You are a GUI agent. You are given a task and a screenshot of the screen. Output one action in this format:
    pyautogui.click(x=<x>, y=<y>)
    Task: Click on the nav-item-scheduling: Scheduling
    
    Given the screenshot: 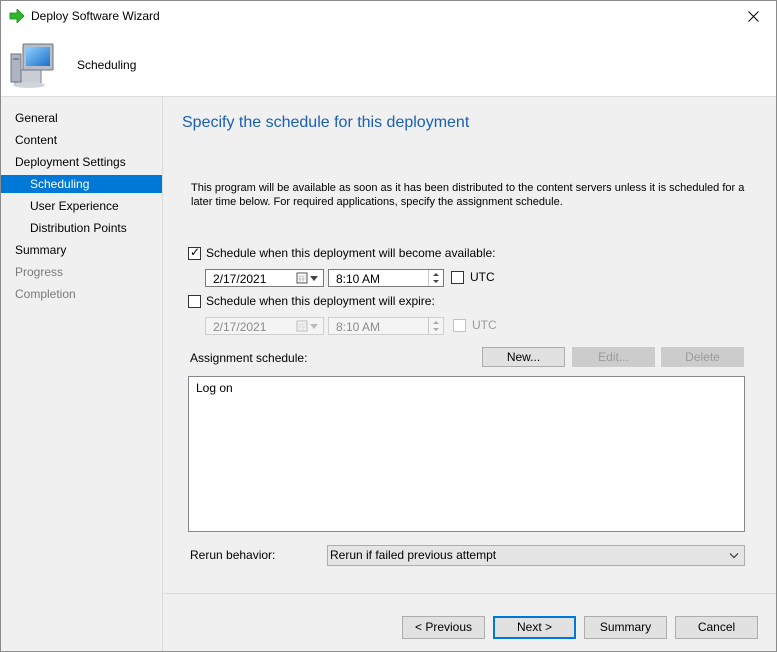 What is the action you would take?
    pyautogui.click(x=81, y=184)
    